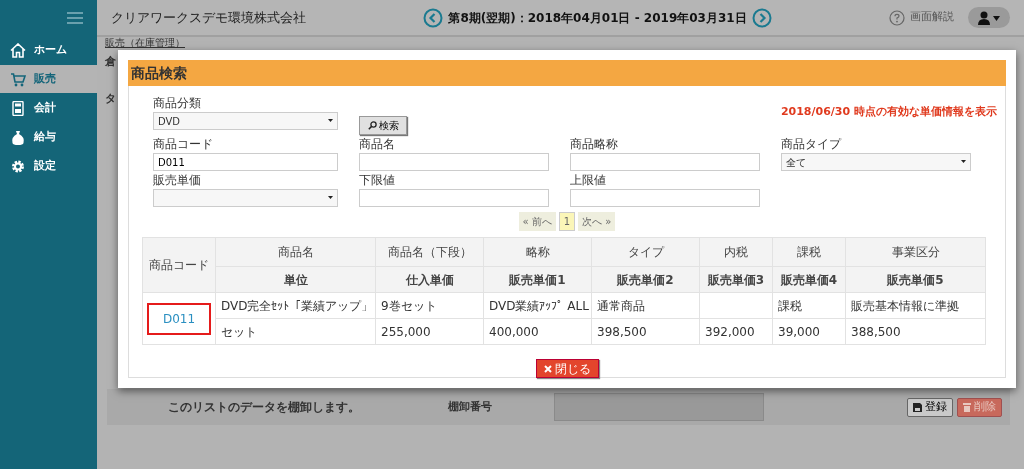  I want to click on table-cell: 通常商品, so click(645, 305).